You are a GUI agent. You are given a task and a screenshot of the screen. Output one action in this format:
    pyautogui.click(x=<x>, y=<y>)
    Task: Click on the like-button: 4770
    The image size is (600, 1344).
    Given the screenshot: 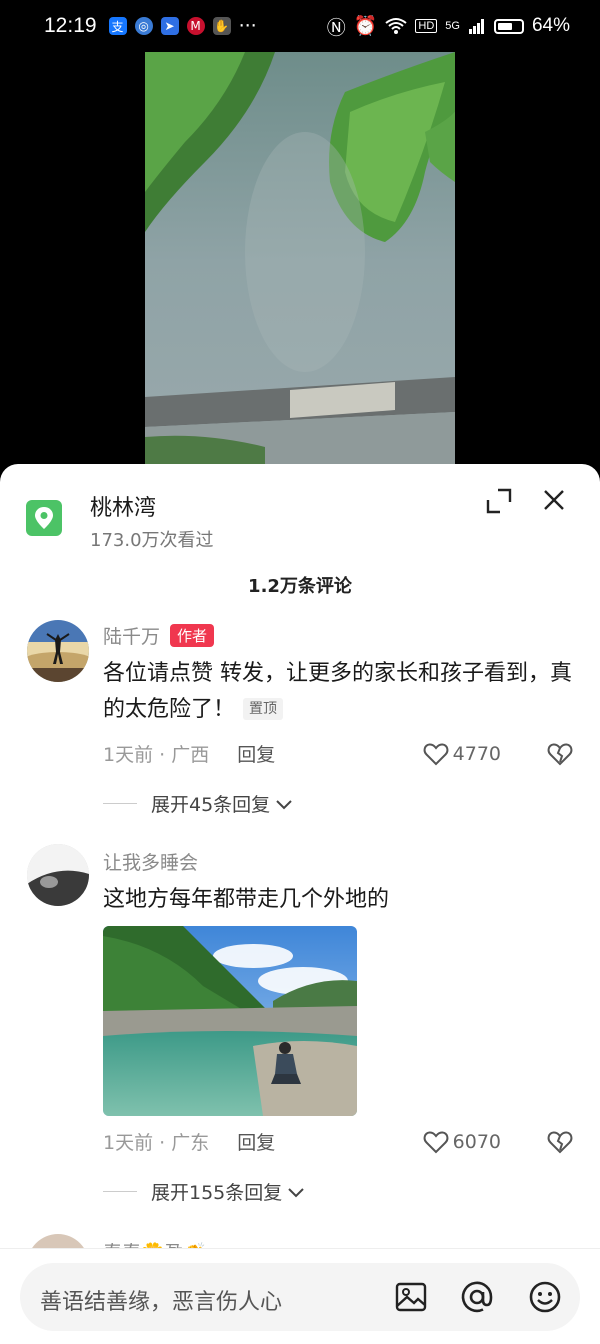 What is the action you would take?
    pyautogui.click(x=462, y=754)
    